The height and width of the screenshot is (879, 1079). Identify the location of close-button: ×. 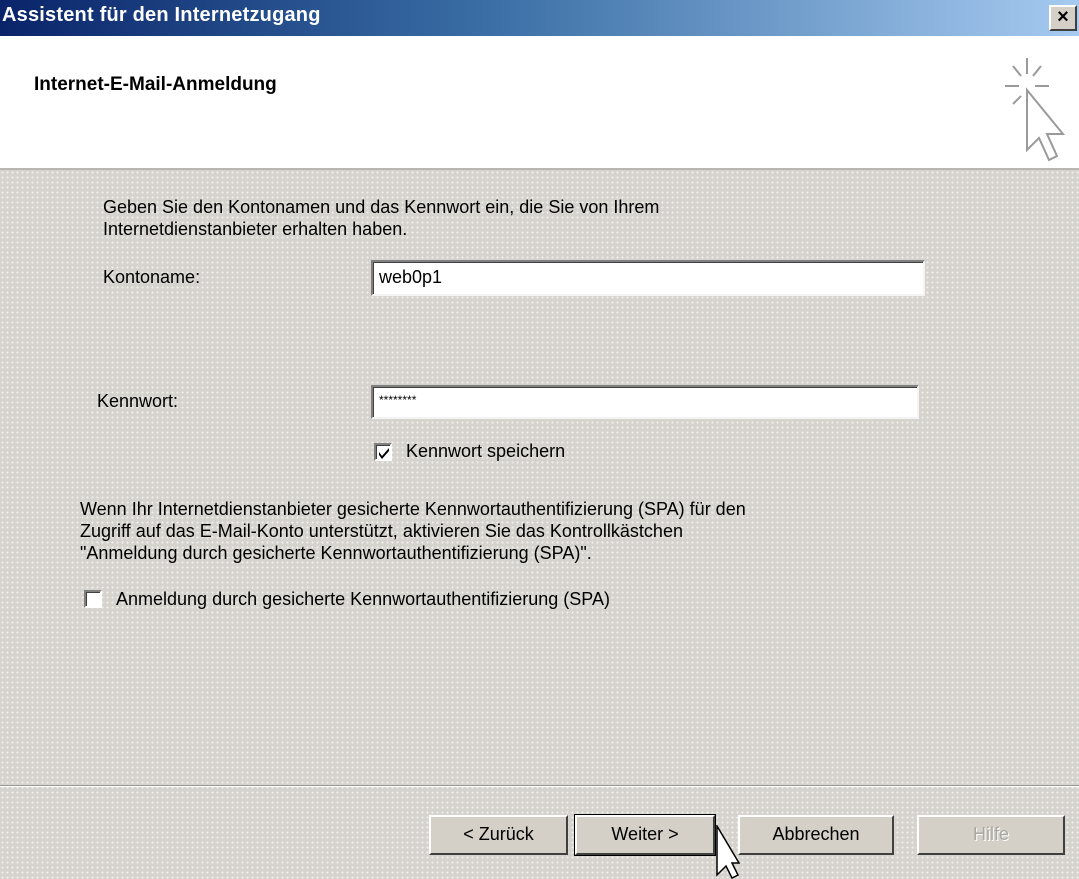
(1063, 18).